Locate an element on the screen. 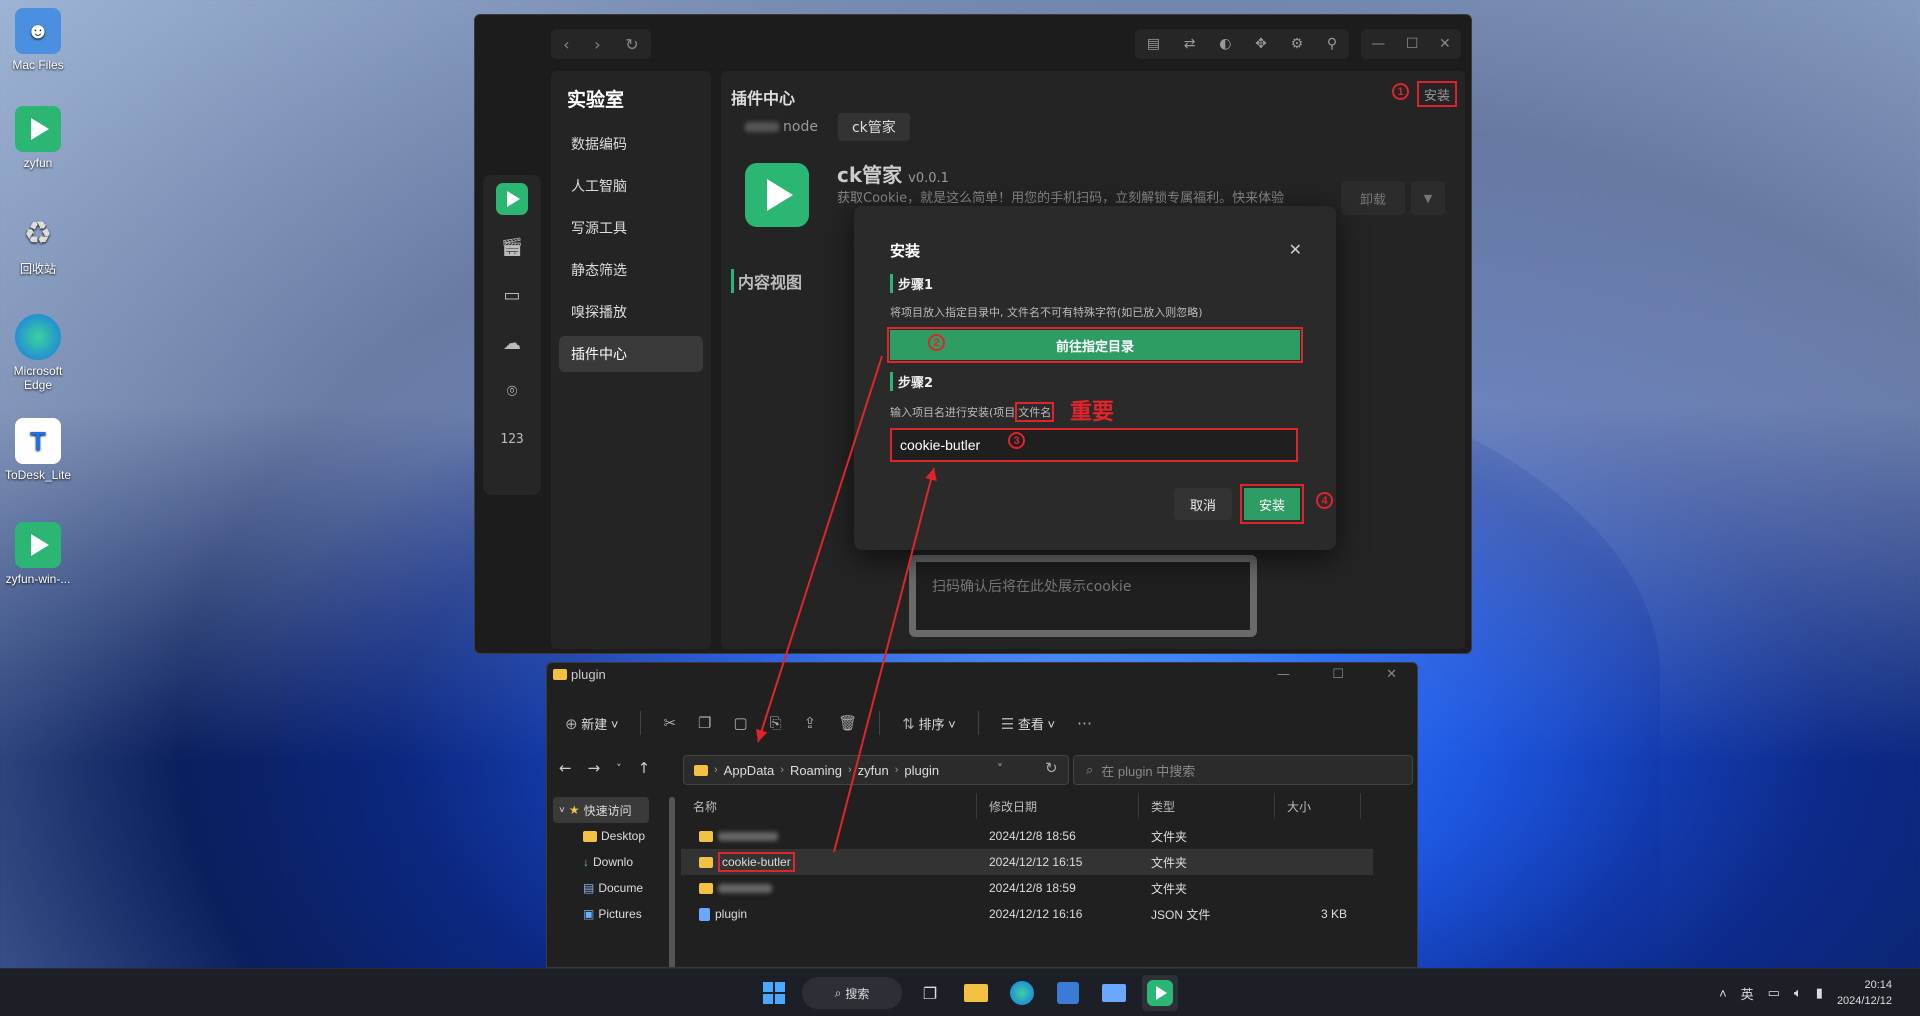  tree-item-documents: ▤ Docume is located at coordinates (618, 888).